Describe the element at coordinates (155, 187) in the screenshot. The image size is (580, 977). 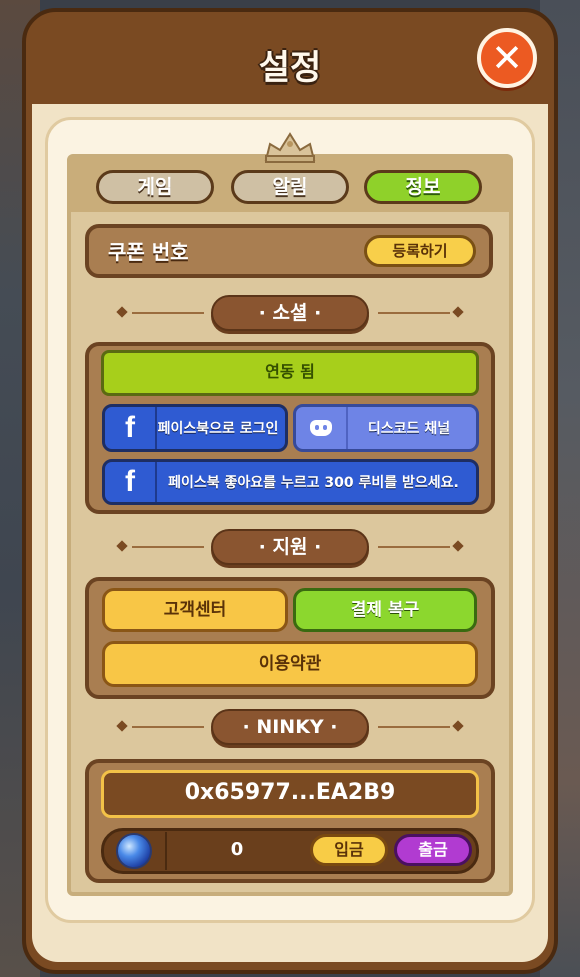
I see `tab-game: 게임` at that location.